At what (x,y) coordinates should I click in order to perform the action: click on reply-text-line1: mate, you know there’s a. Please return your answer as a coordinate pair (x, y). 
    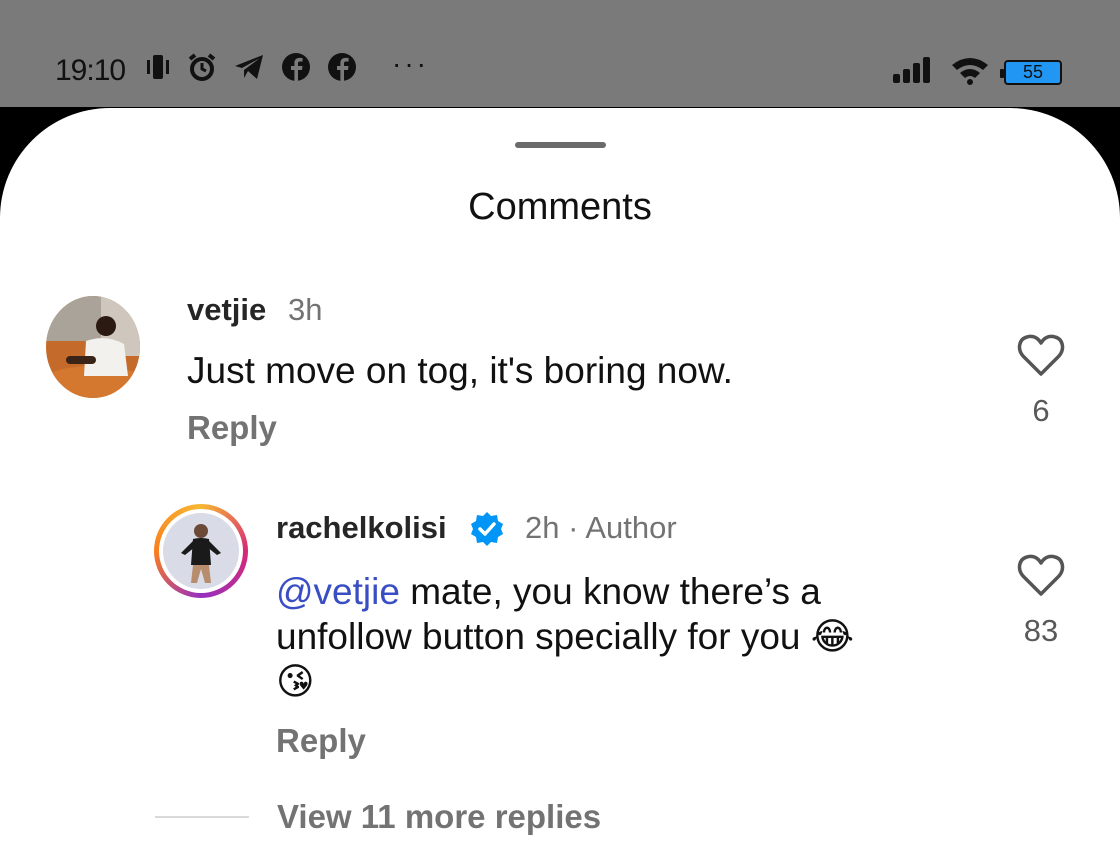
    Looking at the image, I should click on (610, 591).